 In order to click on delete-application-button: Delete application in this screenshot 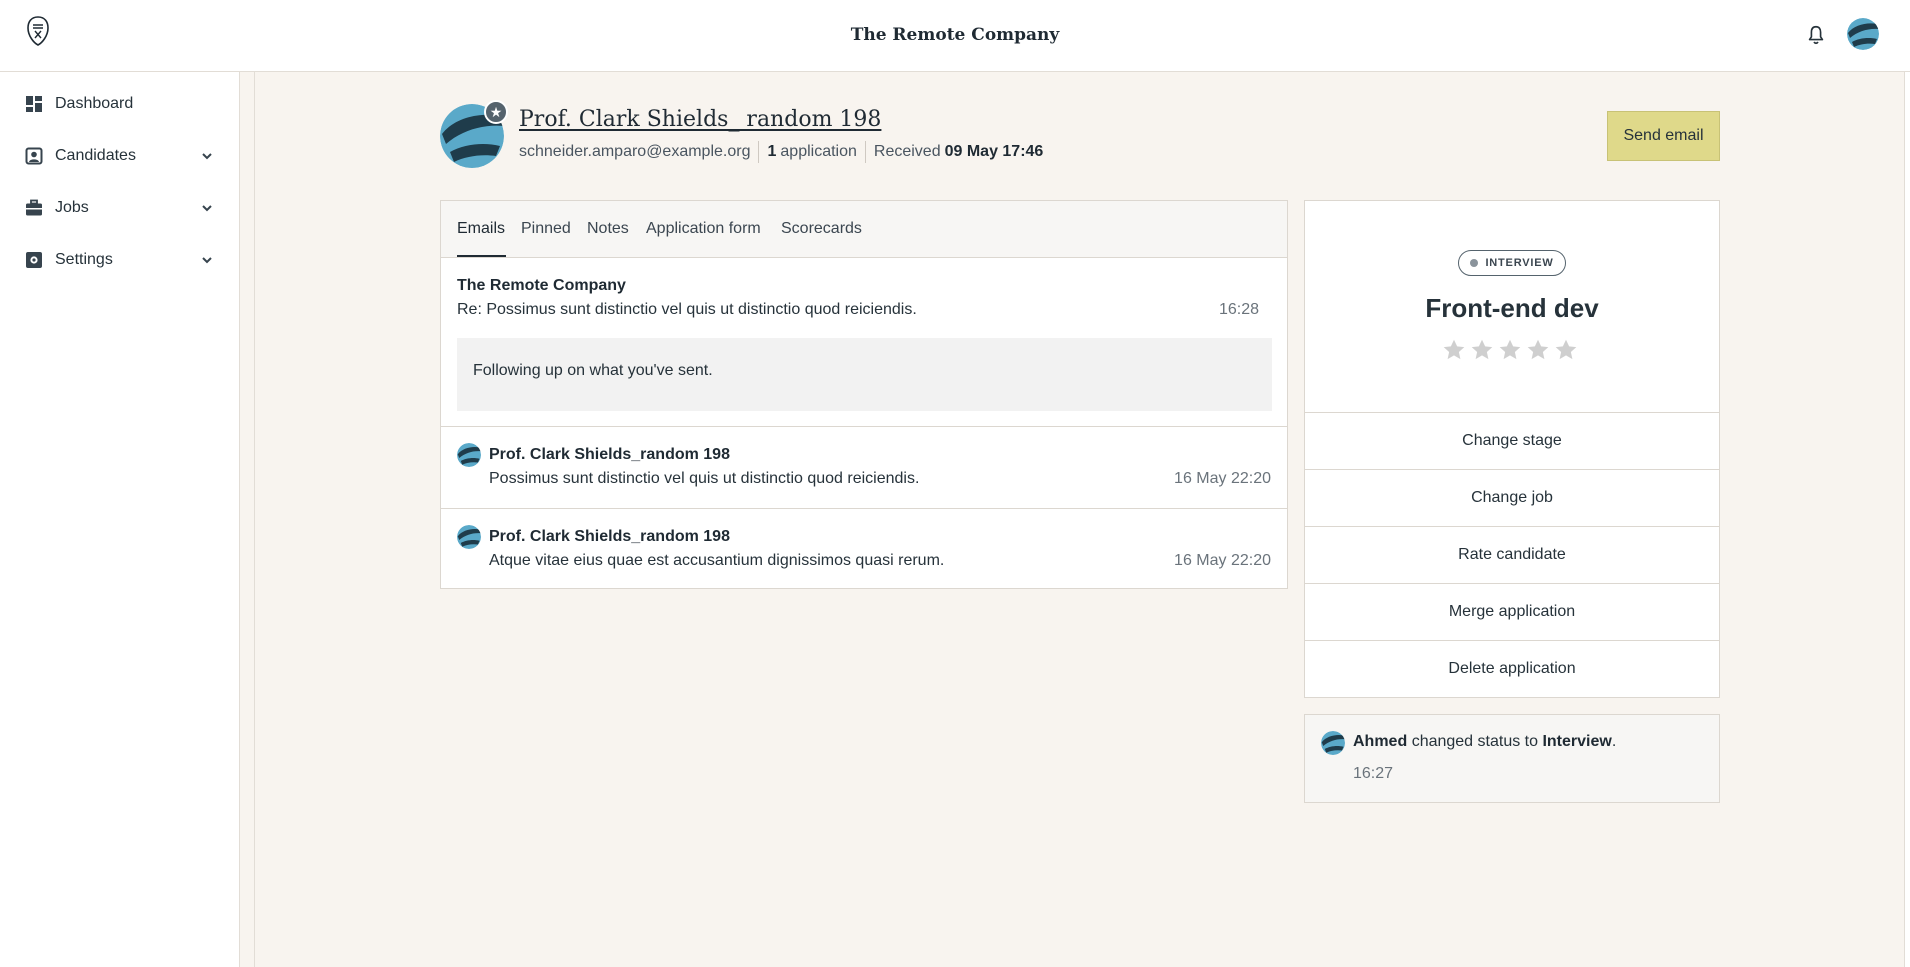, I will do `click(1512, 668)`.